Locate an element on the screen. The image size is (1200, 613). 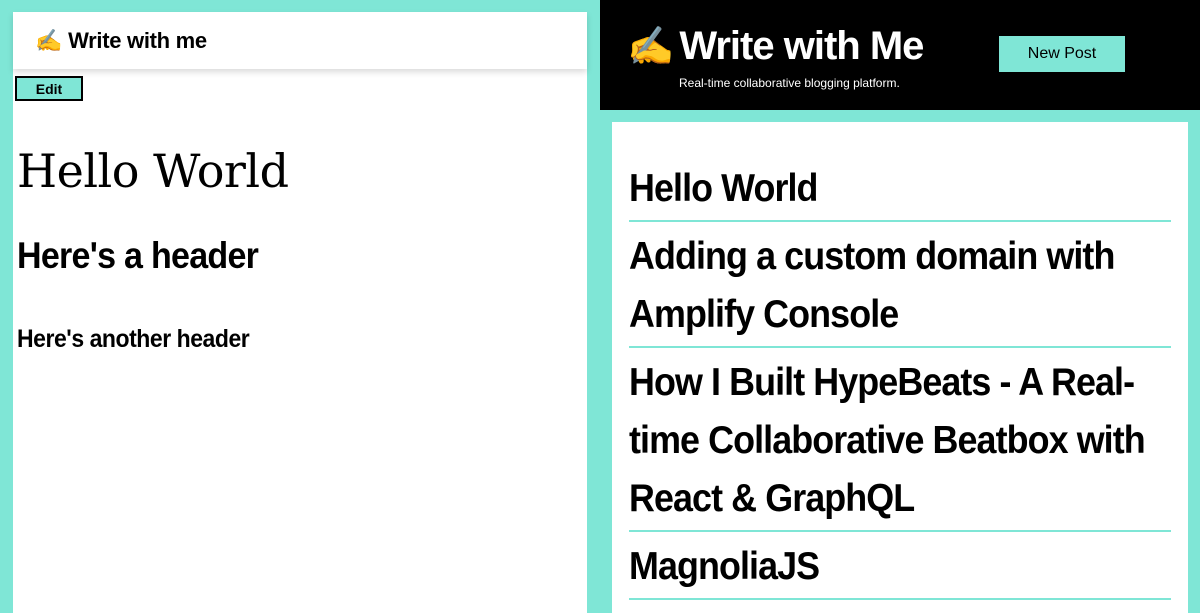
site-brand: ✍️ Write with Me is located at coordinates (775, 46).